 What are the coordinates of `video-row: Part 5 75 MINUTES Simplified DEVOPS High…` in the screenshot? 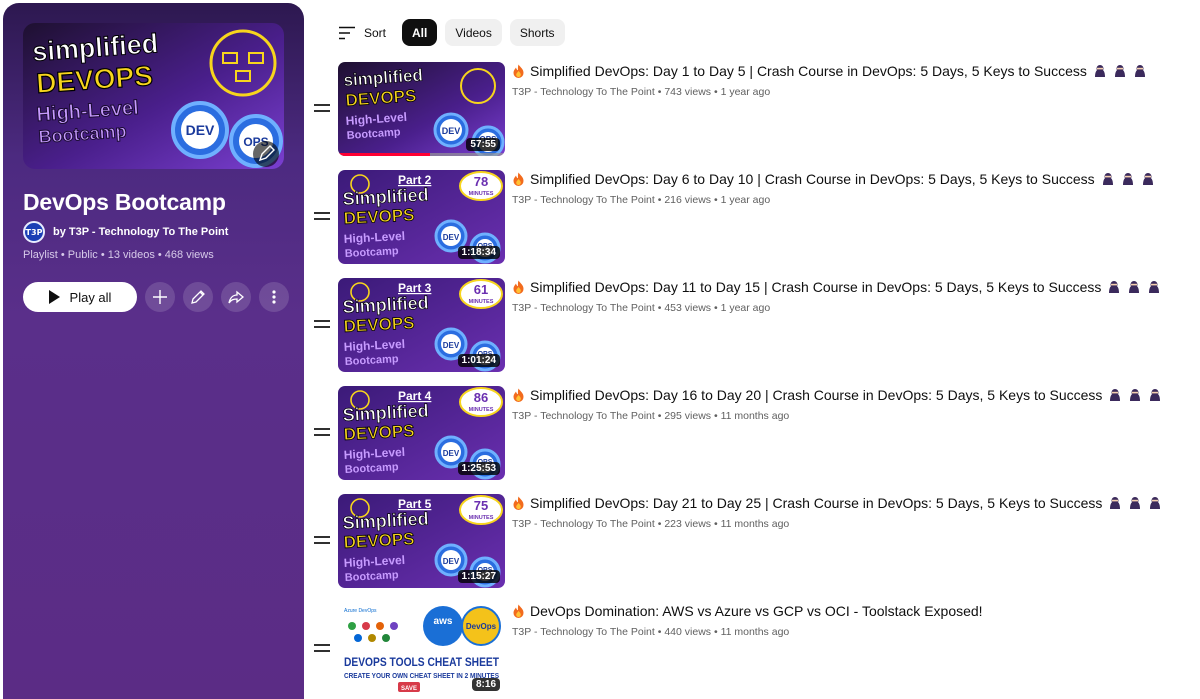 It's located at (744, 541).